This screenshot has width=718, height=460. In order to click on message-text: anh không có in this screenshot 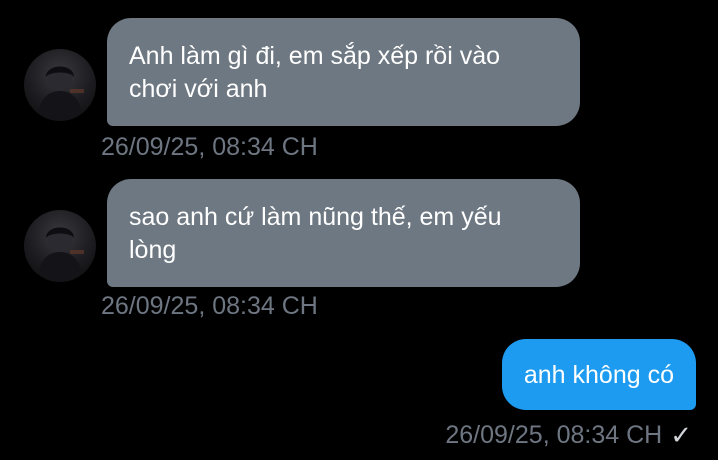, I will do `click(598, 375)`.